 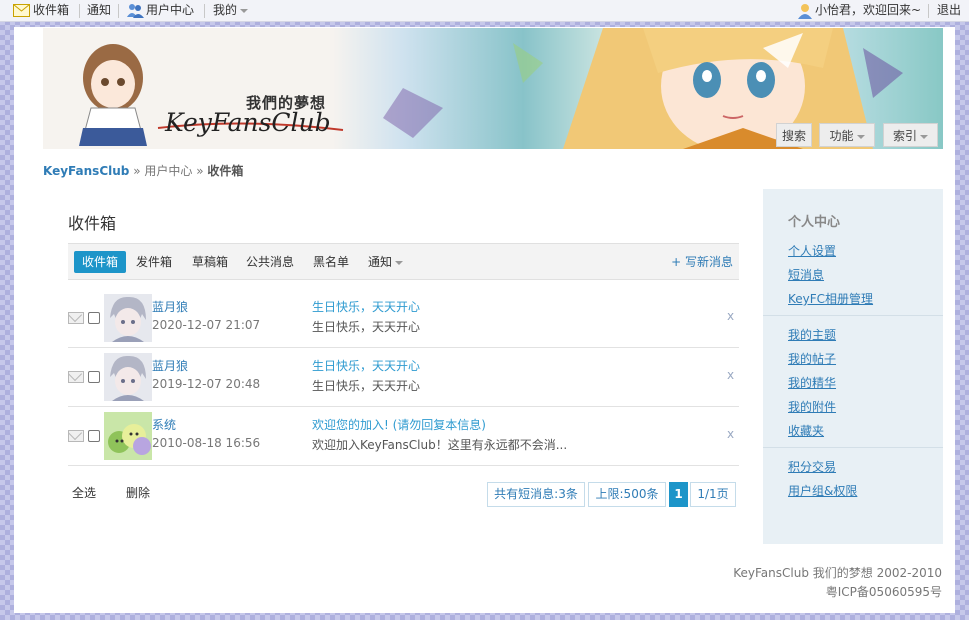 What do you see at coordinates (225, 10) in the screenshot?
I see `topbar-mine-label: 我的` at bounding box center [225, 10].